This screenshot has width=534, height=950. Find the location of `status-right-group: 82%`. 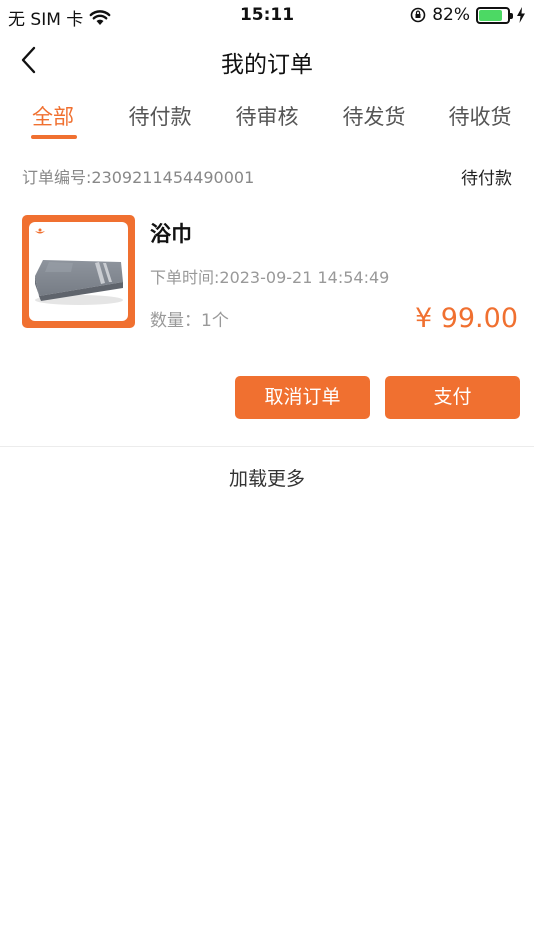

status-right-group: 82% is located at coordinates (468, 15).